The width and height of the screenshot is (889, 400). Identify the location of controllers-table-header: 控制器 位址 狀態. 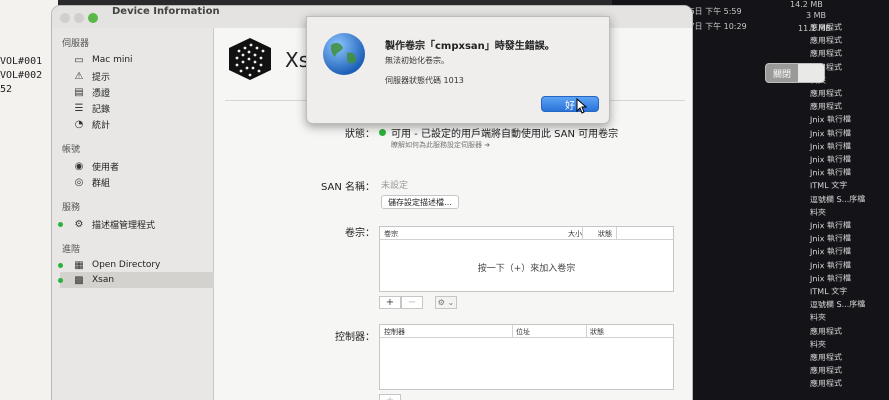
(526, 331).